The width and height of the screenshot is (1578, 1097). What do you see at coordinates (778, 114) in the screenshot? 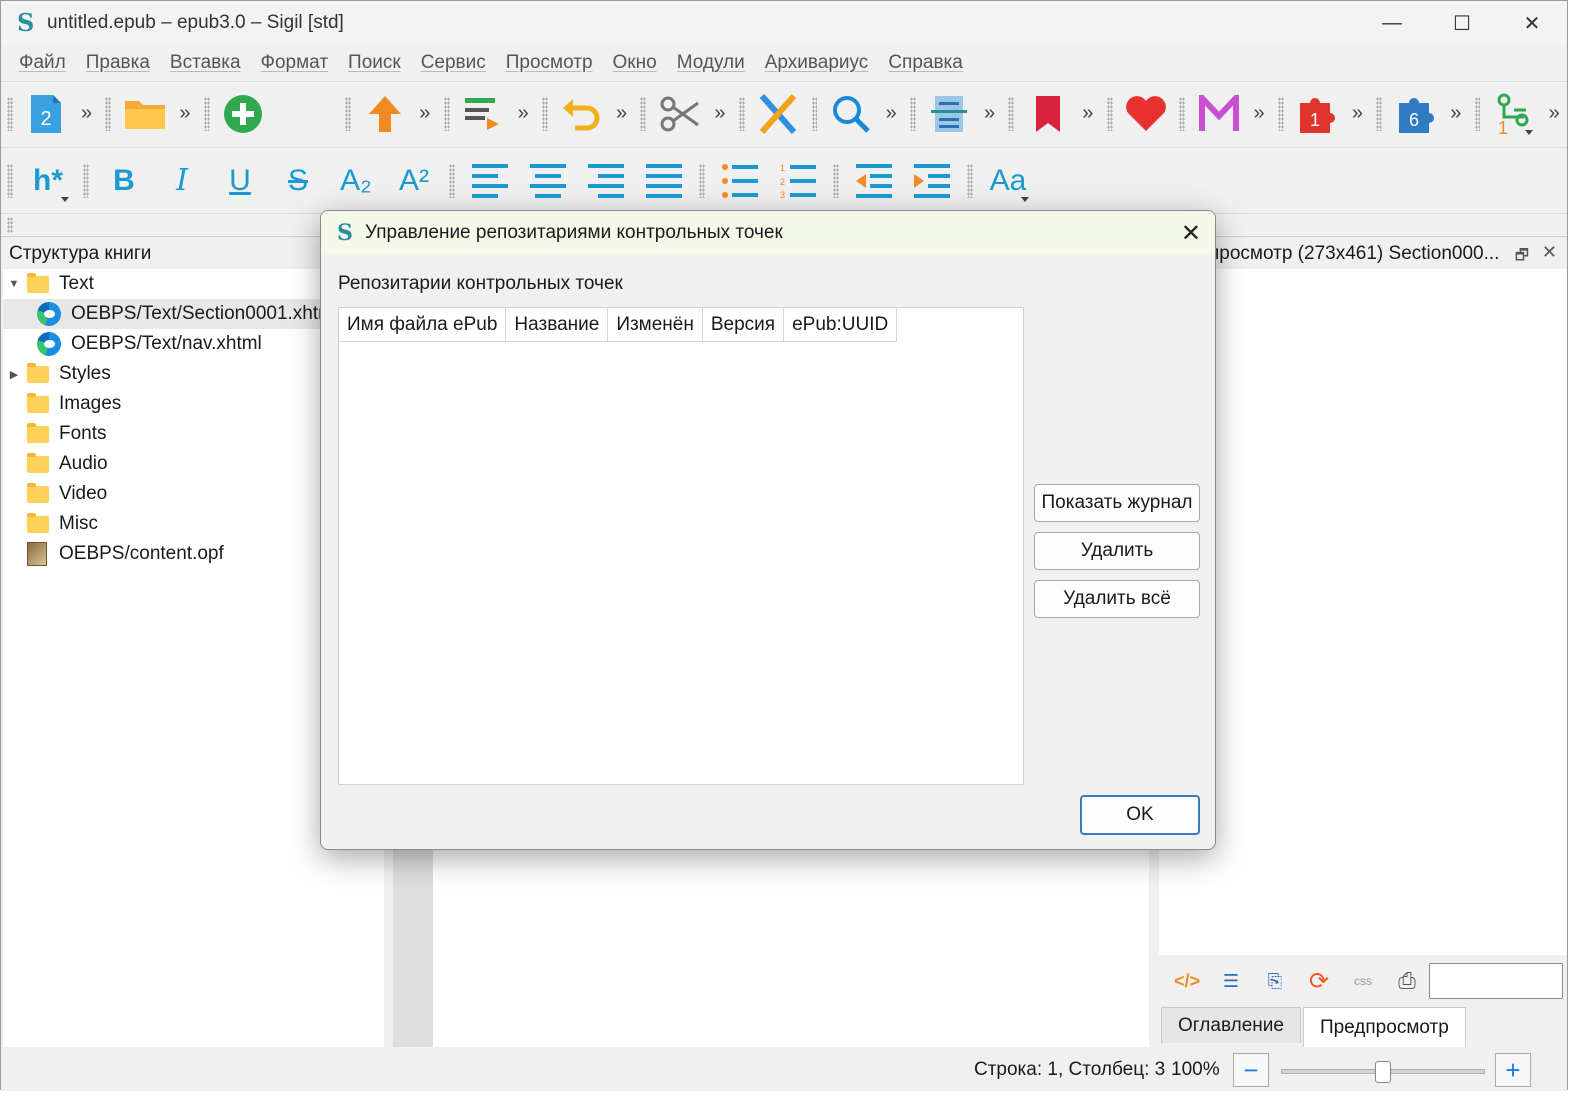
I see `spellcheck-button` at bounding box center [778, 114].